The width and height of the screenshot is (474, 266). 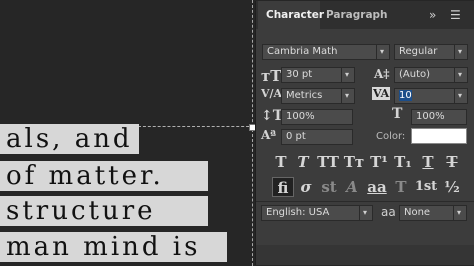 What do you see at coordinates (300, 116) in the screenshot?
I see `vertical-scale-value: 100%` at bounding box center [300, 116].